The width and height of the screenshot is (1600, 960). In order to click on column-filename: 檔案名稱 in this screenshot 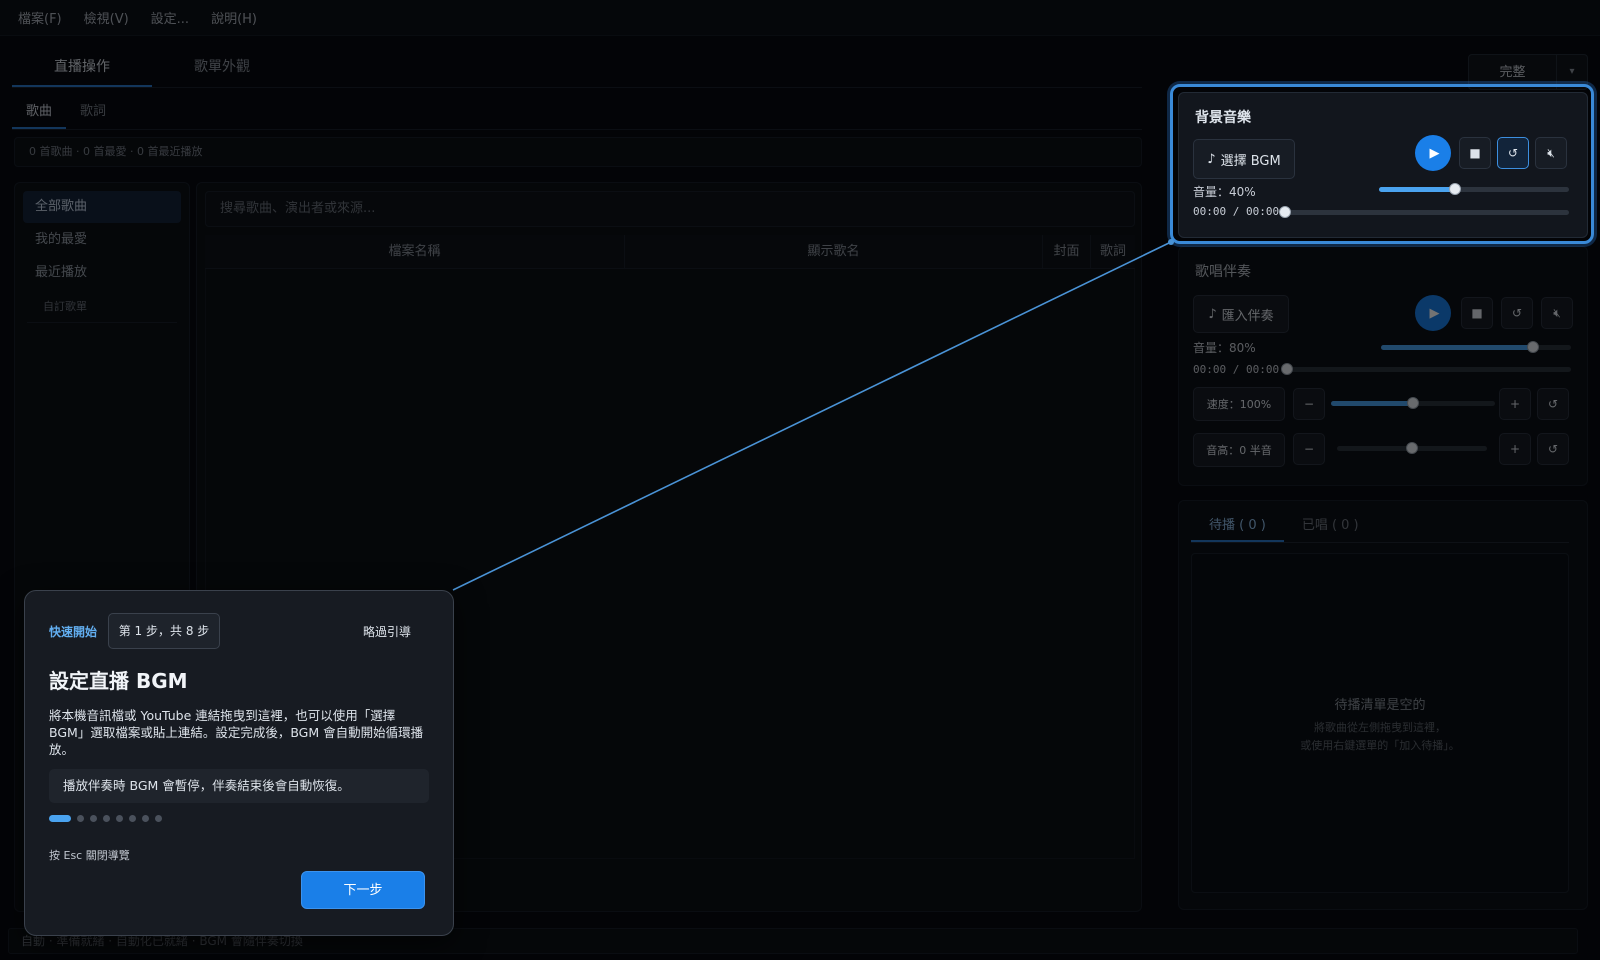, I will do `click(415, 251)`.